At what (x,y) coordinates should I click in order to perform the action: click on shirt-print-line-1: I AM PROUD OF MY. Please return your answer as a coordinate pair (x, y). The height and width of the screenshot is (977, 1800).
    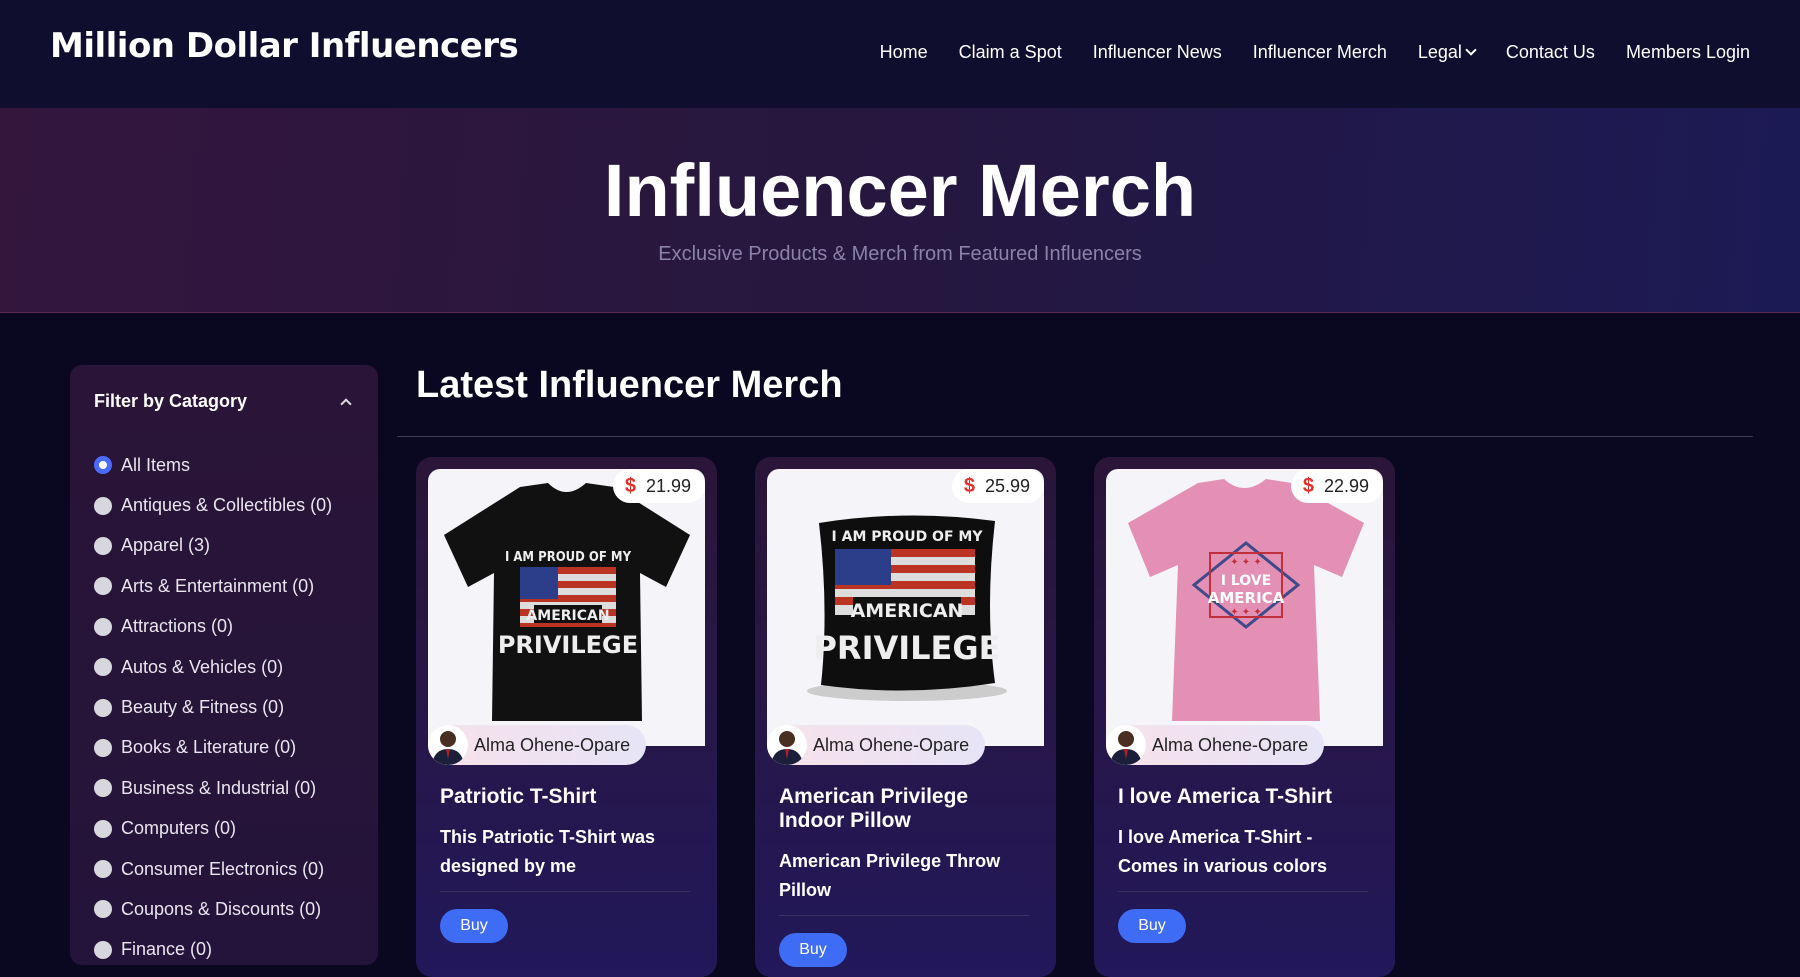
    Looking at the image, I should click on (568, 557).